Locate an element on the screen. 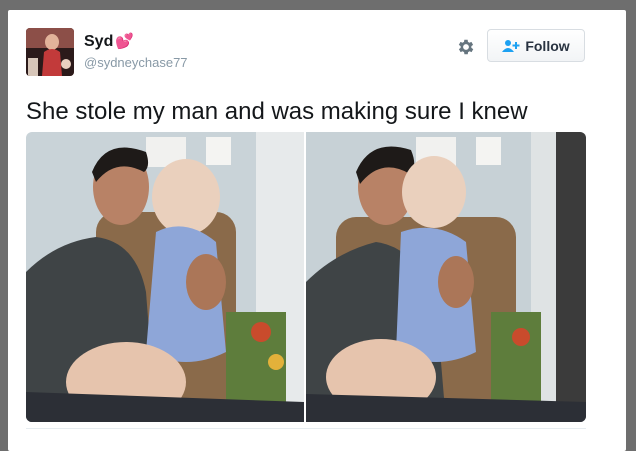 This screenshot has height=451, width=636. avatar is located at coordinates (50, 52).